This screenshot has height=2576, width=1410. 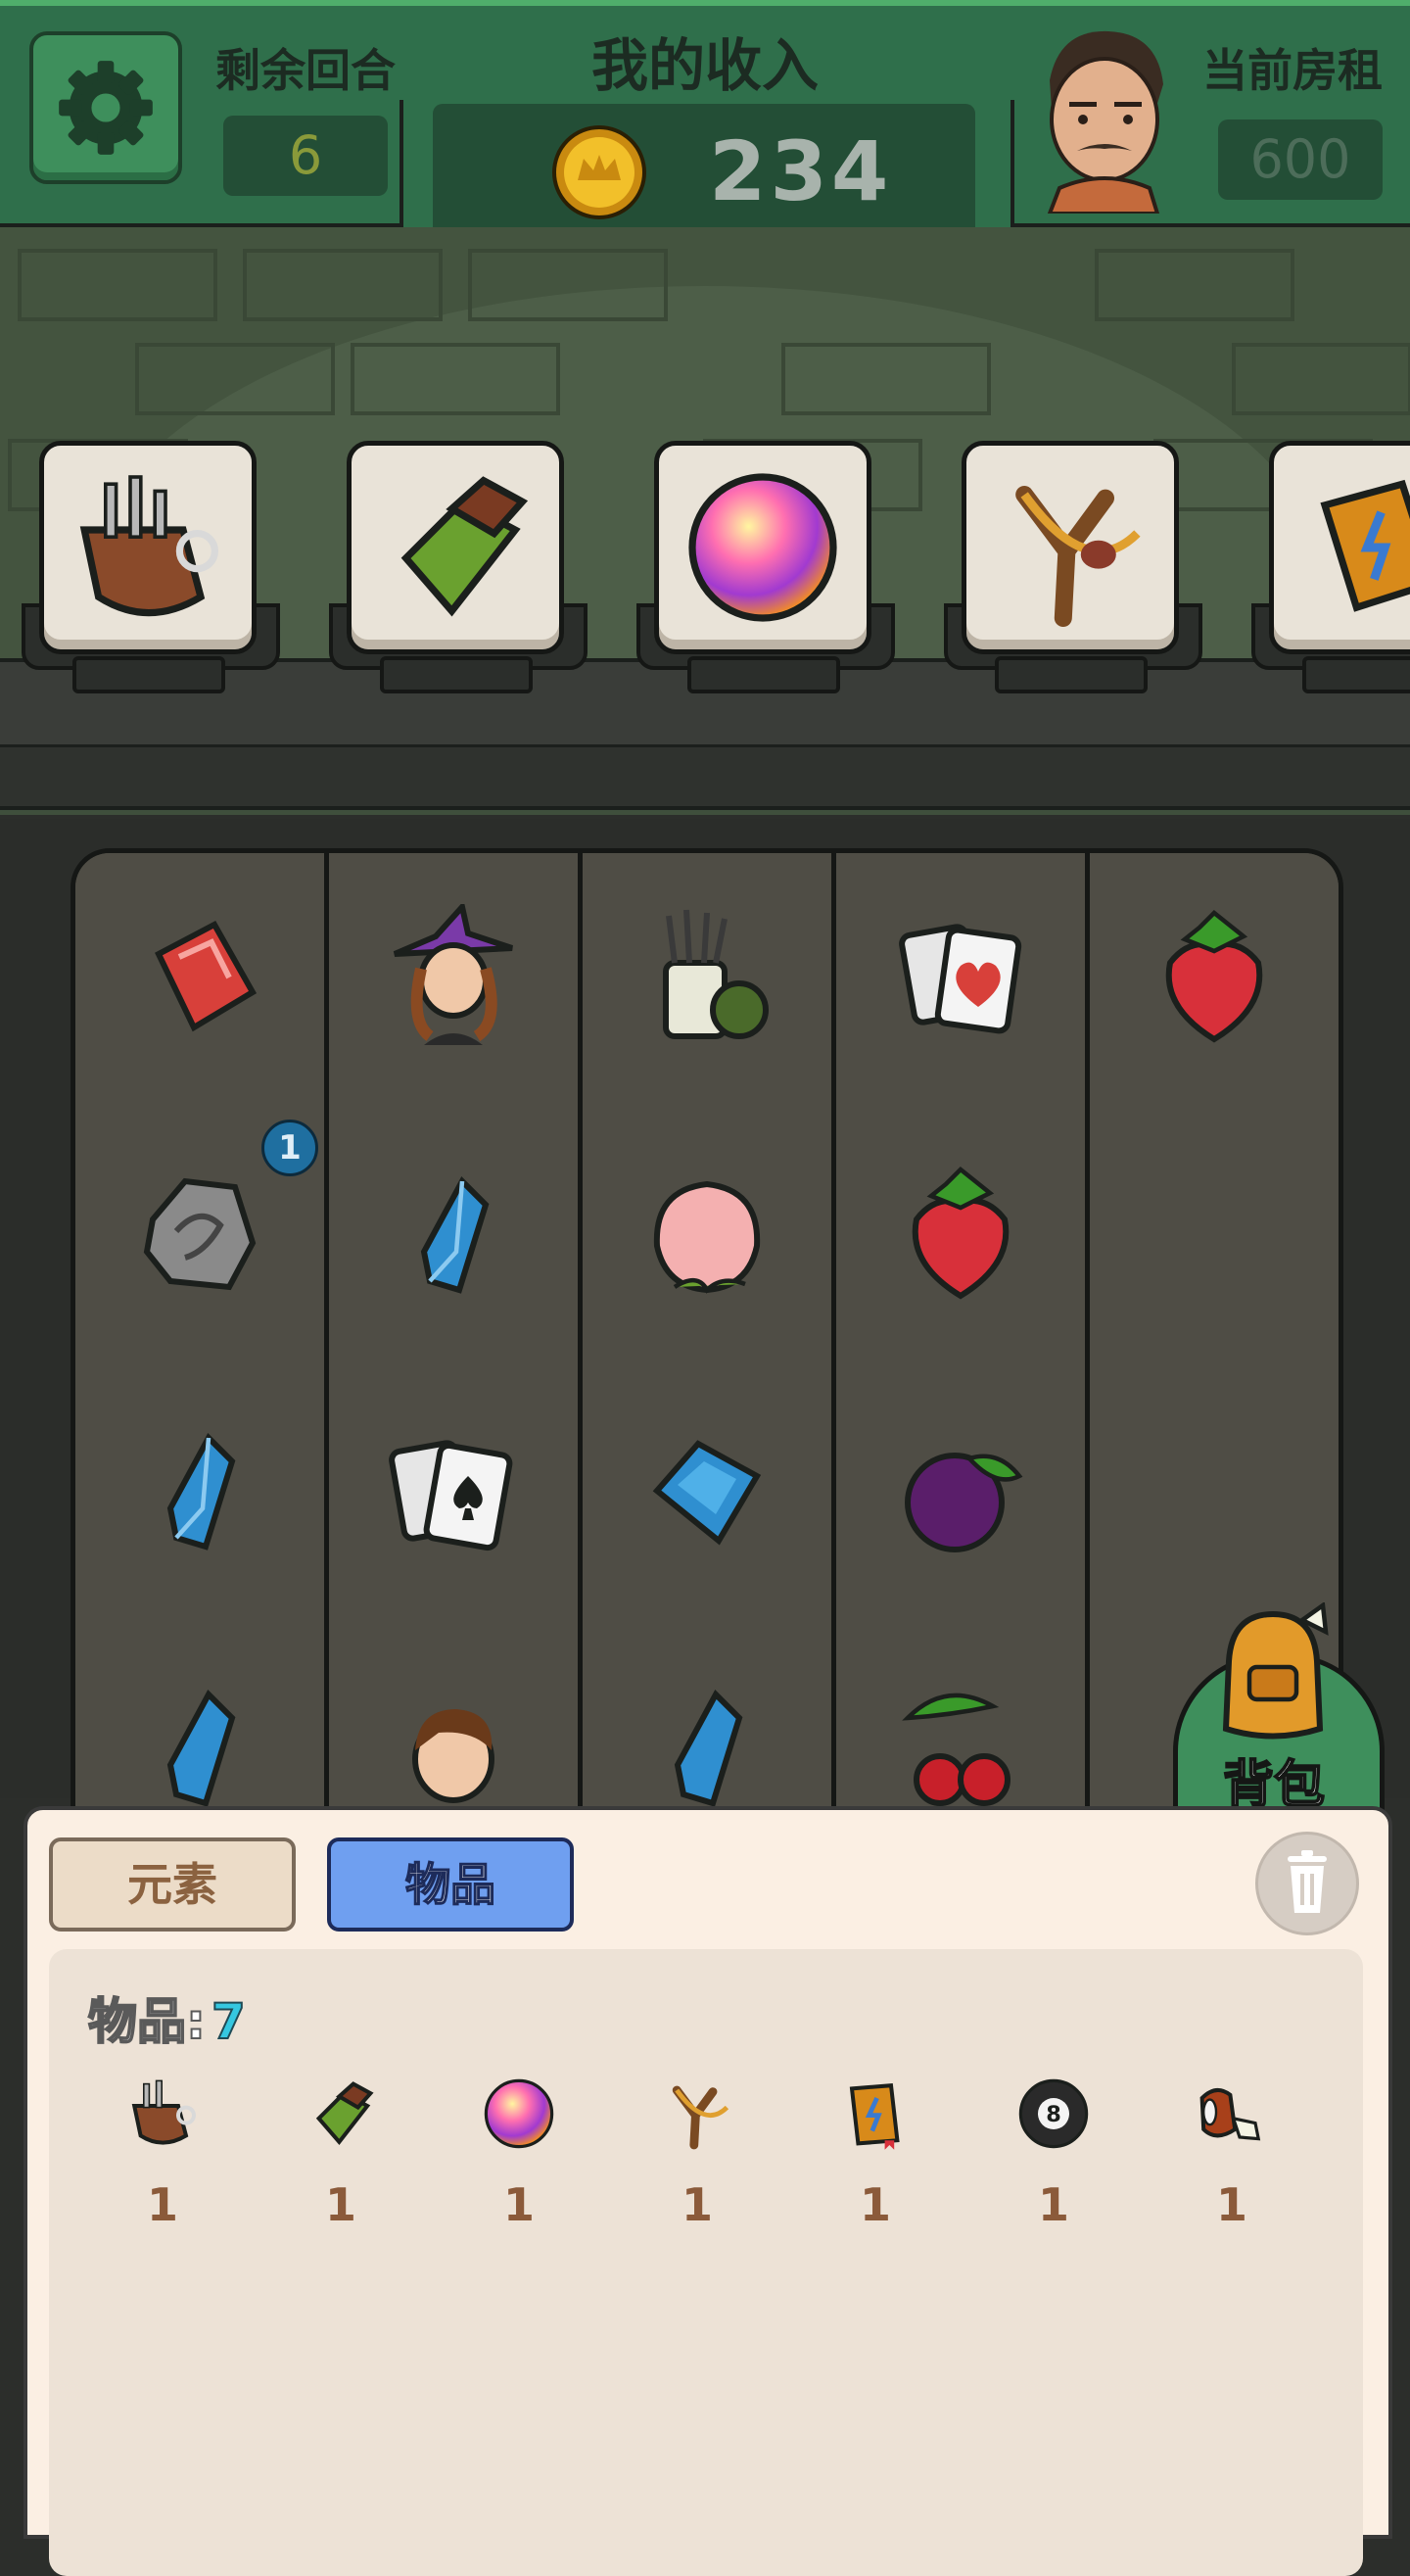 I want to click on discard-button, so click(x=1307, y=1883).